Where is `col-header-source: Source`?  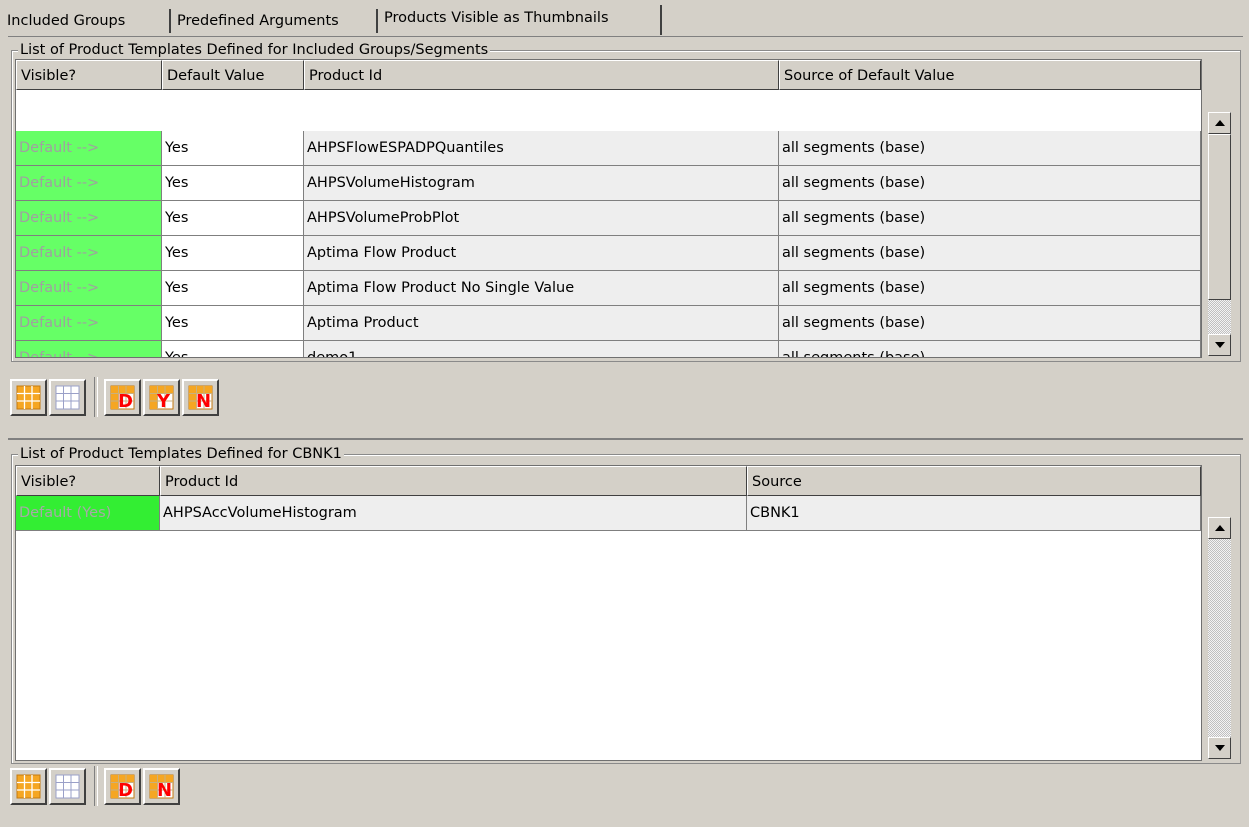 col-header-source: Source is located at coordinates (974, 481).